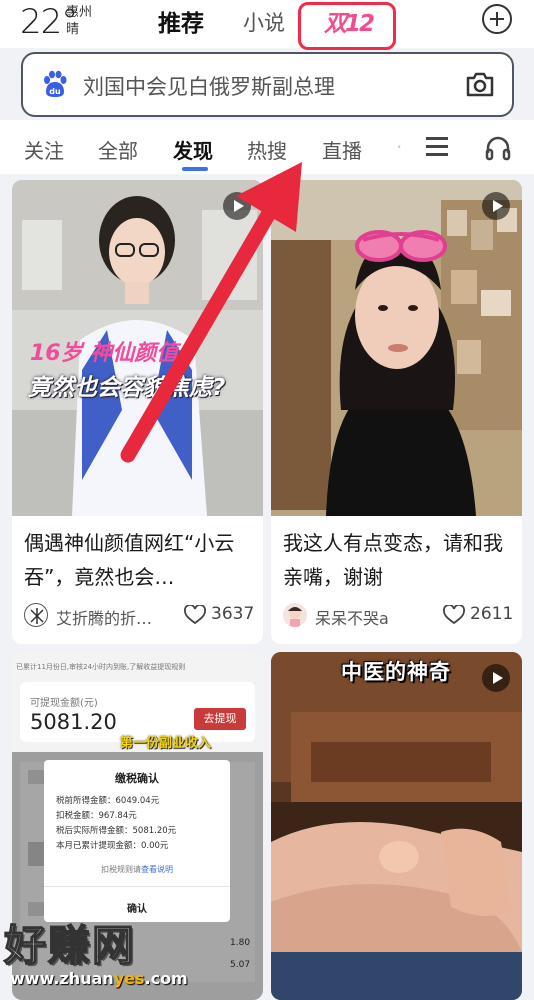 The image size is (534, 1000). What do you see at coordinates (209, 86) in the screenshot?
I see `search-query: 刘国中会见白俄罗斯副总理` at bounding box center [209, 86].